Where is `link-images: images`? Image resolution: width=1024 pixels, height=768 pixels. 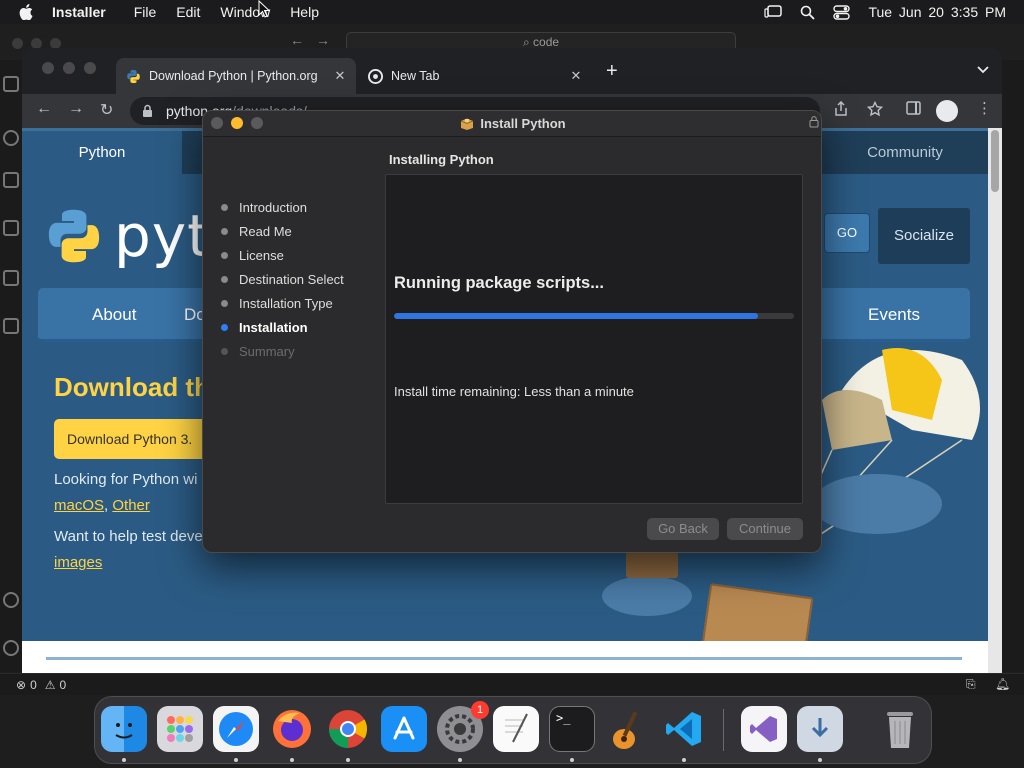 link-images: images is located at coordinates (78, 562).